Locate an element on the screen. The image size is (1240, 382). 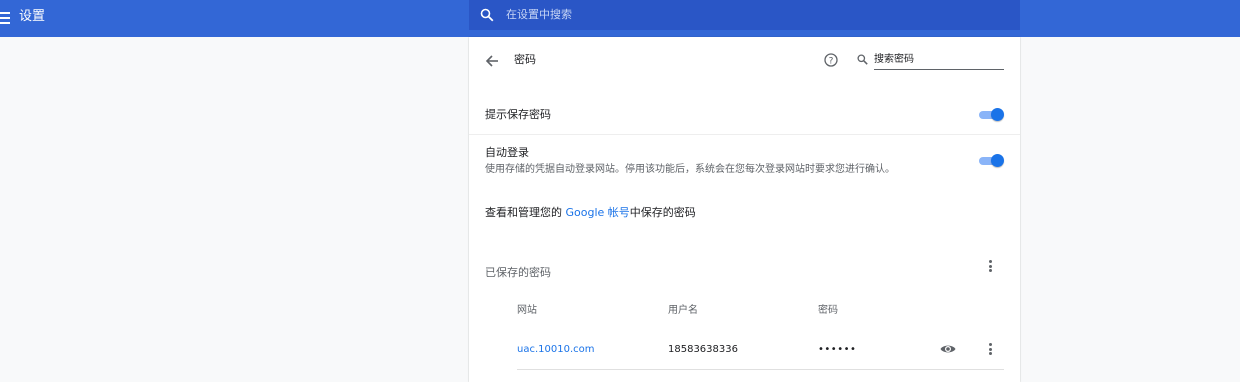
column-header-site: 网站 is located at coordinates (527, 310).